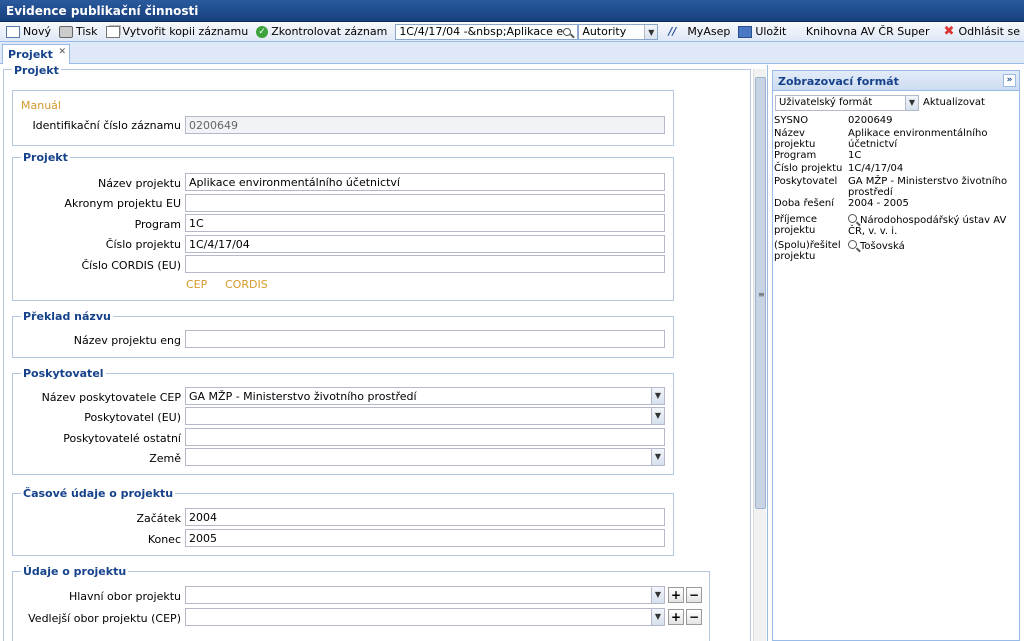 The width and height of the screenshot is (1024, 641). I want to click on remove-main-field-button: −, so click(694, 595).